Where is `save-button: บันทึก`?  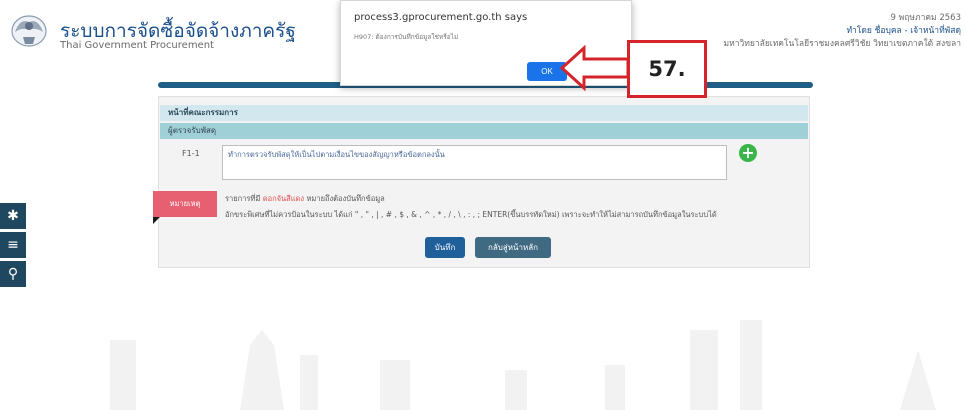
save-button: บันทึก is located at coordinates (445, 247).